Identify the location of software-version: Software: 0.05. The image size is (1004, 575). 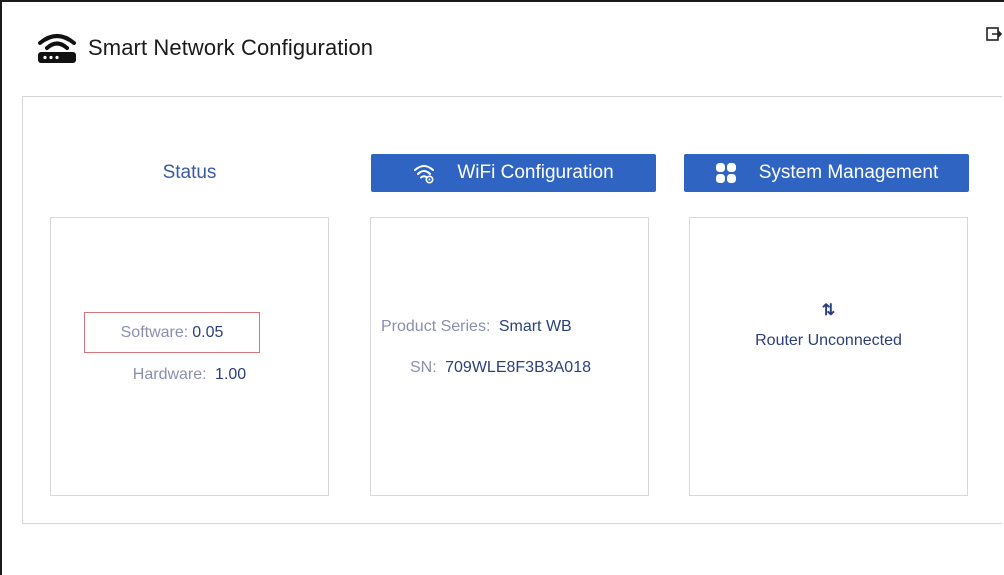
(172, 332).